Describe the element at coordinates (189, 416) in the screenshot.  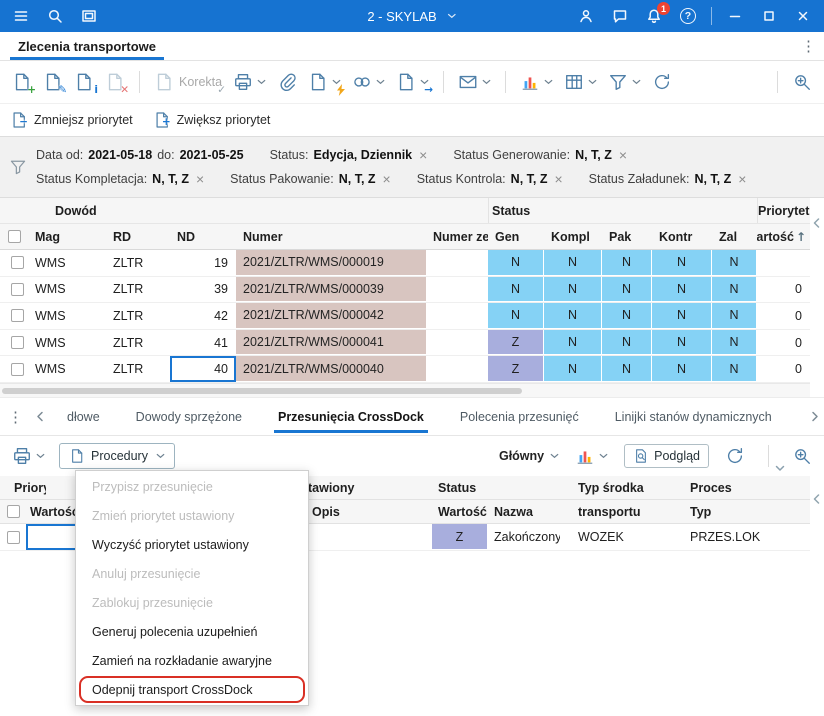
I see `tab-dowody-sprzezone: Dowody sprzężone` at that location.